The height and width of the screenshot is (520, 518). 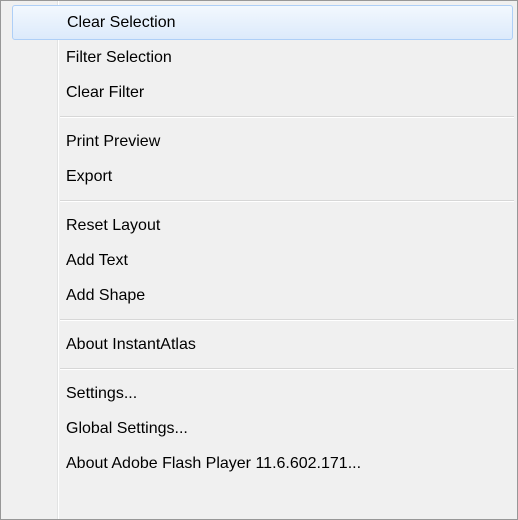 What do you see at coordinates (119, 57) in the screenshot?
I see `menu-item-label: Filter Selection` at bounding box center [119, 57].